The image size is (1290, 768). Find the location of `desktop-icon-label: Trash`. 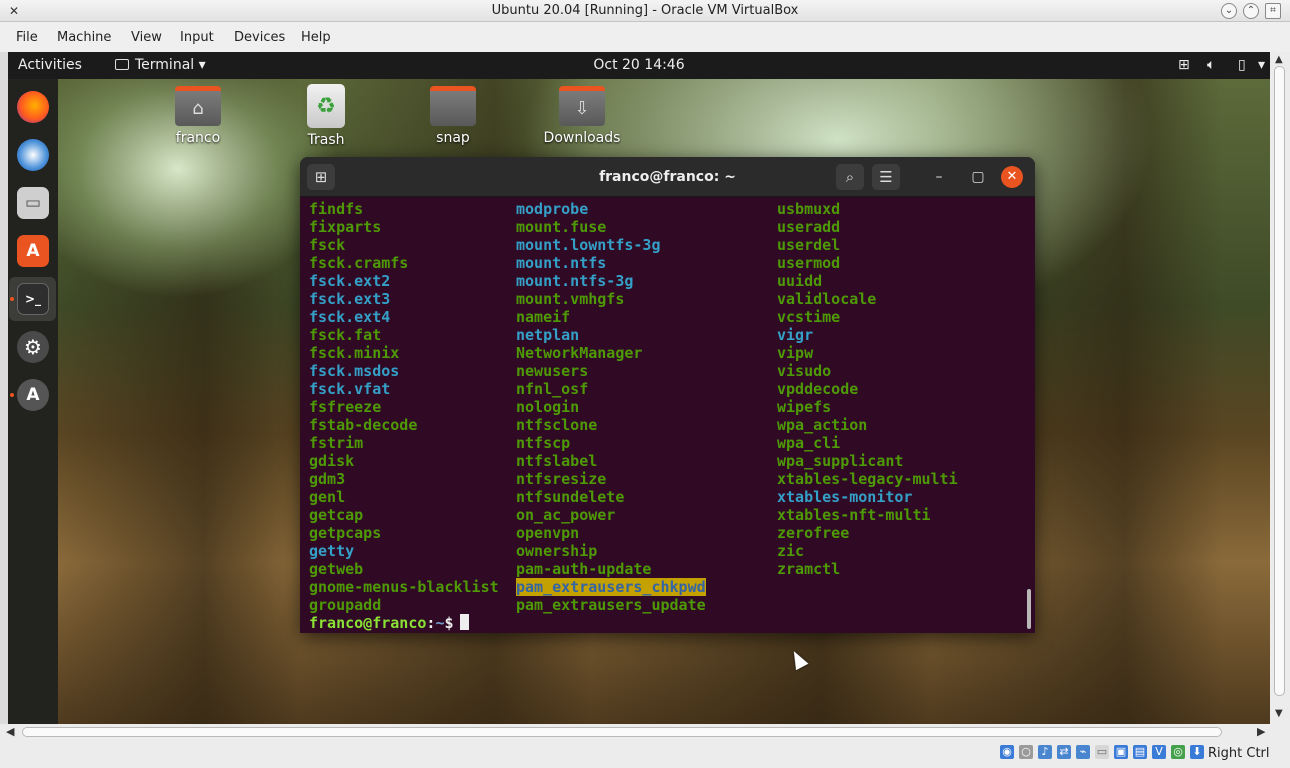

desktop-icon-label: Trash is located at coordinates (326, 140).